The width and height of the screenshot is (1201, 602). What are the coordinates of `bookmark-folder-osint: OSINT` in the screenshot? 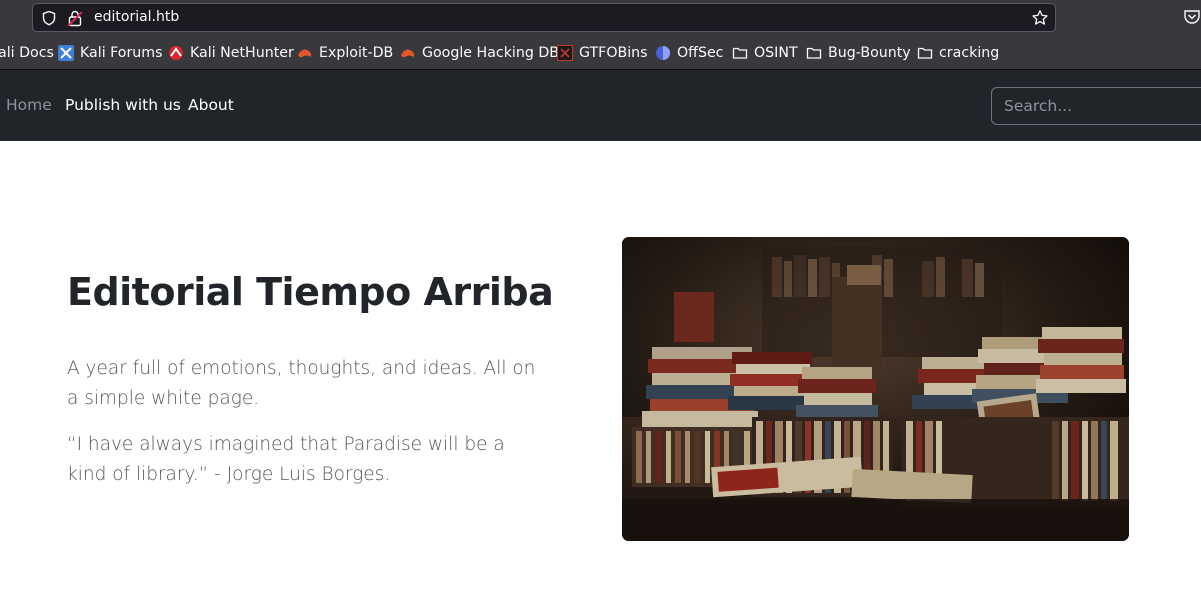 It's located at (765, 53).